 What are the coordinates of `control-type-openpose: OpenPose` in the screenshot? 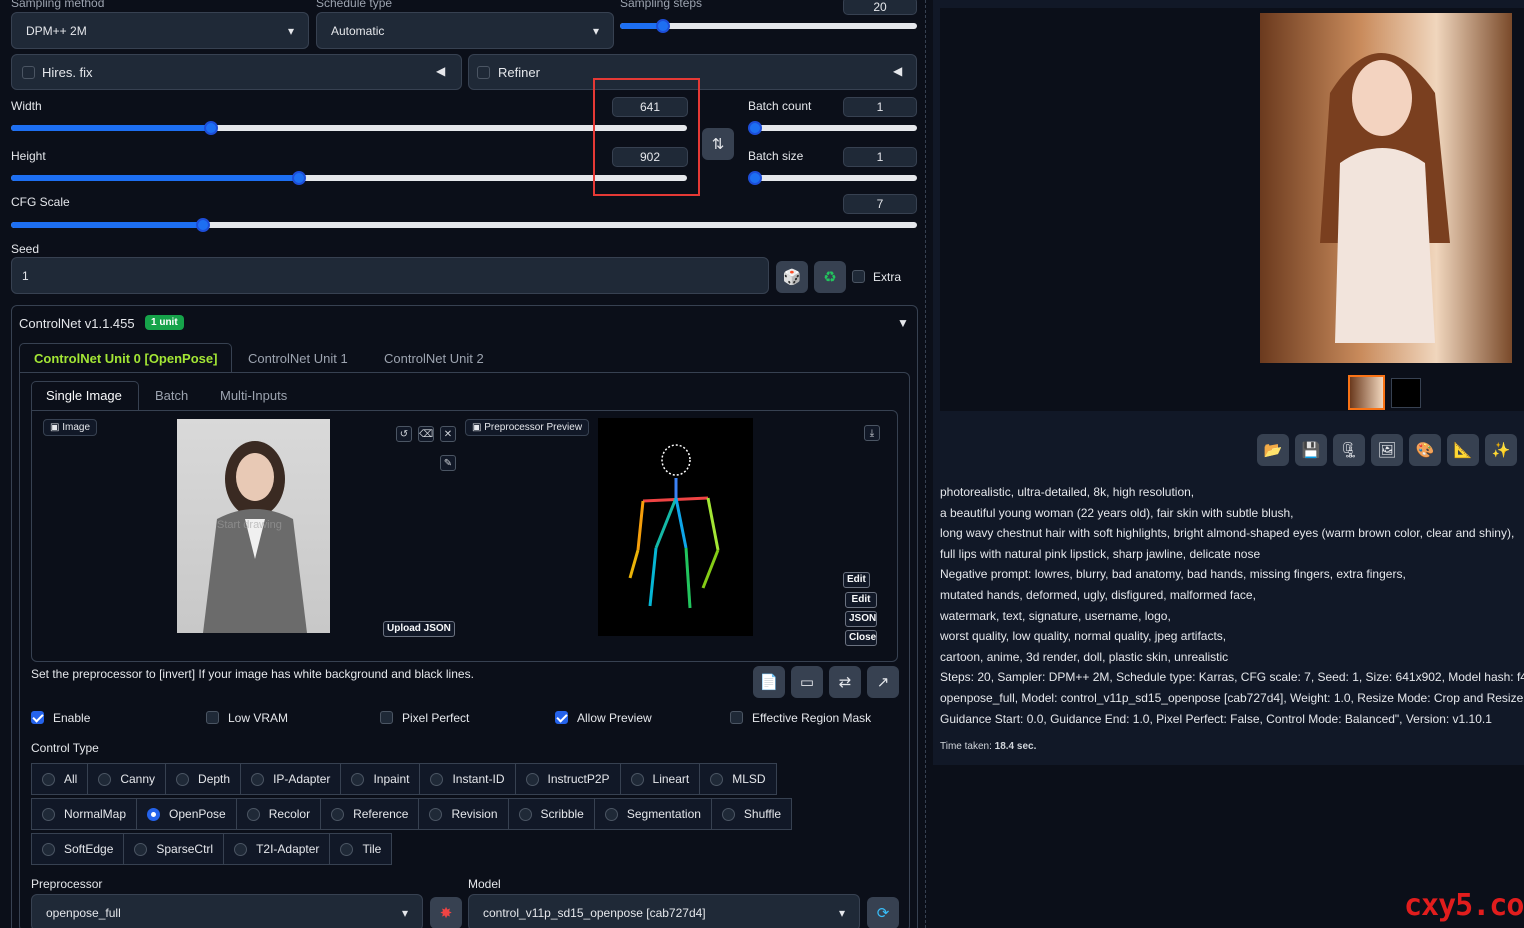 It's located at (186, 814).